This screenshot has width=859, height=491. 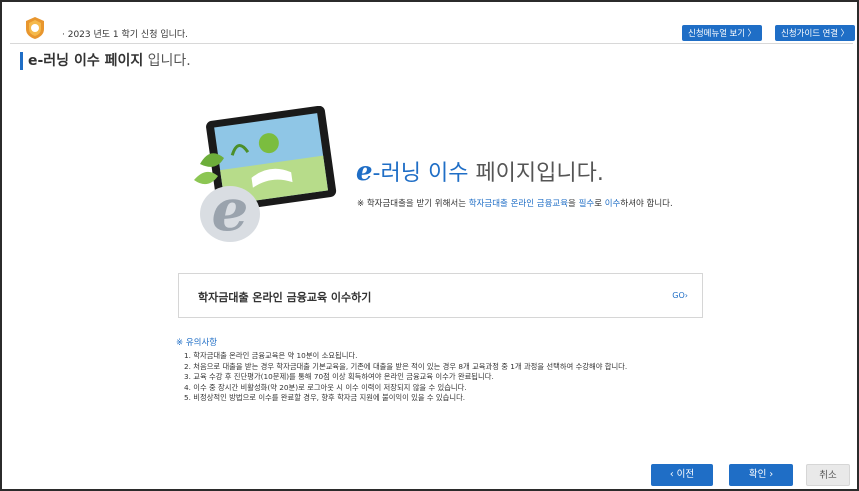 What do you see at coordinates (518, 204) in the screenshot?
I see `note-highlight-course: 학자금대출 온라인 금융교육` at bounding box center [518, 204].